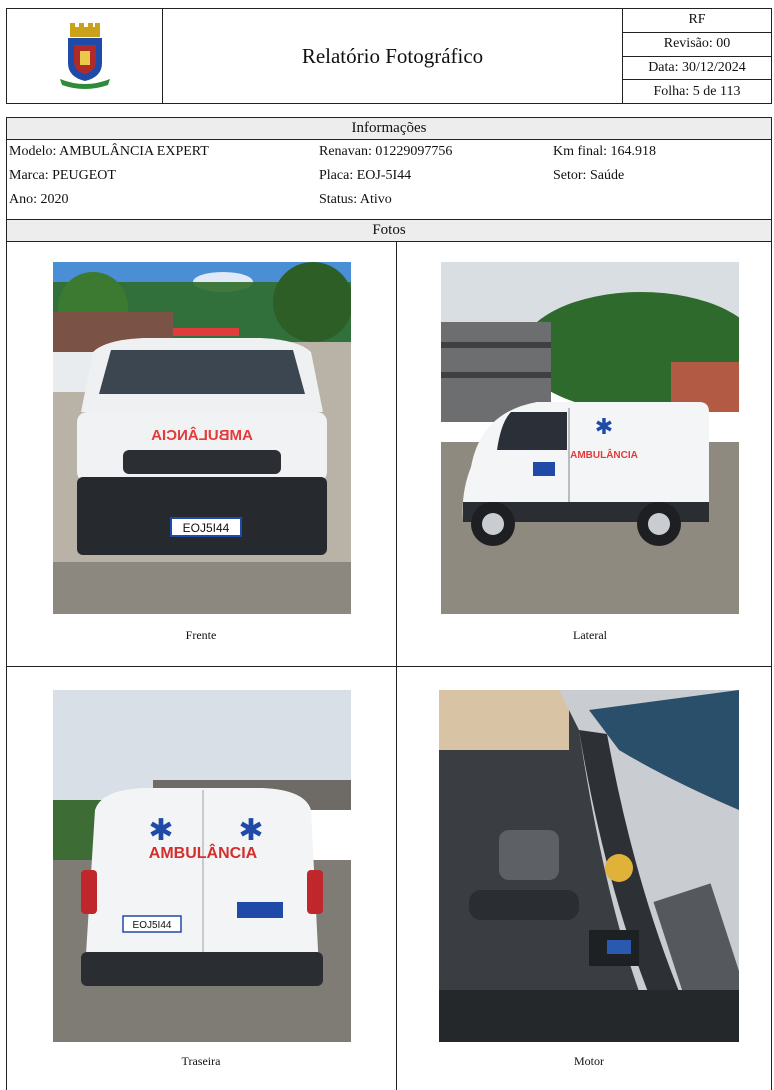 This screenshot has width=774, height=1090. Describe the element at coordinates (605, 151) in the screenshot. I see `km-field: Km final: 164.918` at that location.